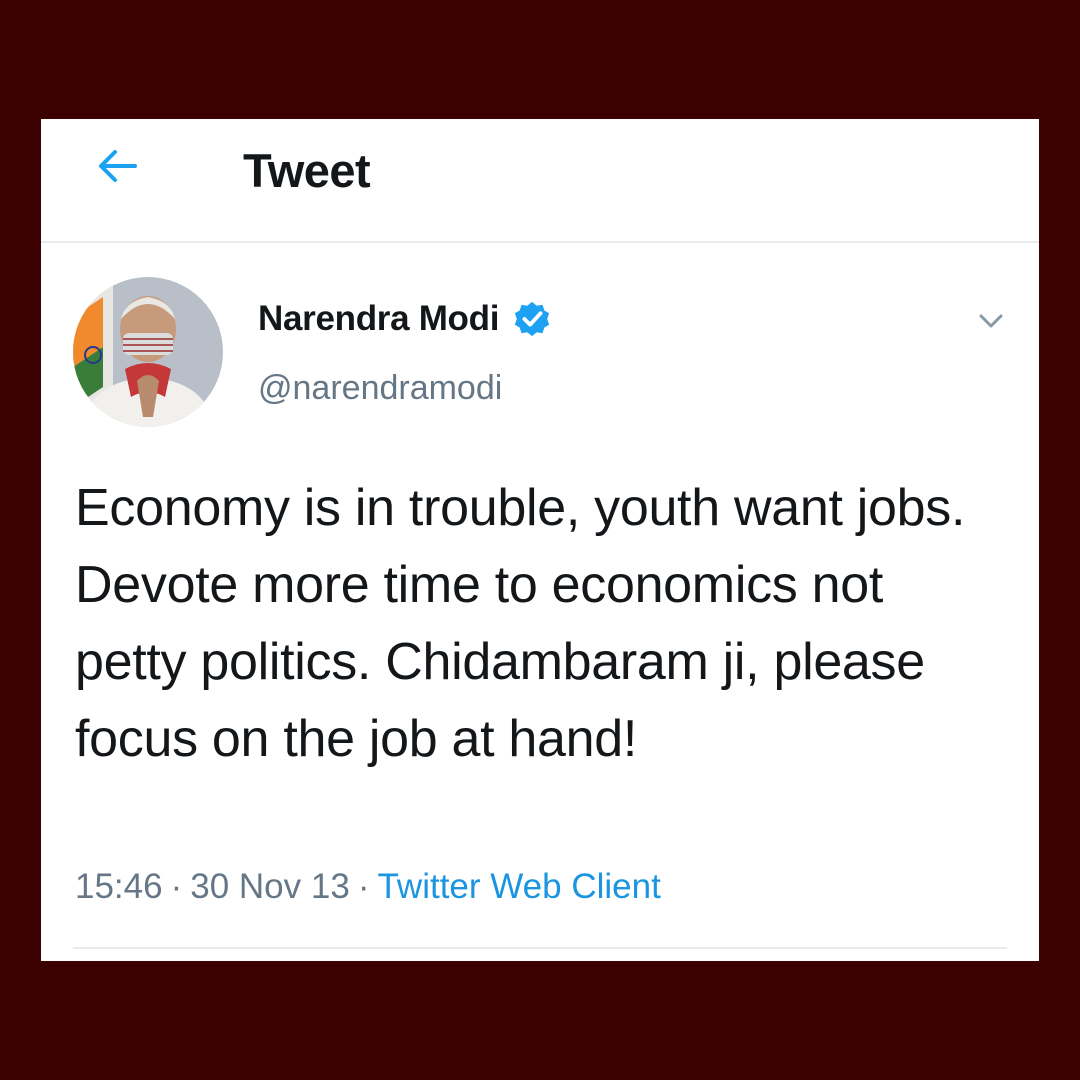 The height and width of the screenshot is (1080, 1080). I want to click on avatar, so click(148, 352).